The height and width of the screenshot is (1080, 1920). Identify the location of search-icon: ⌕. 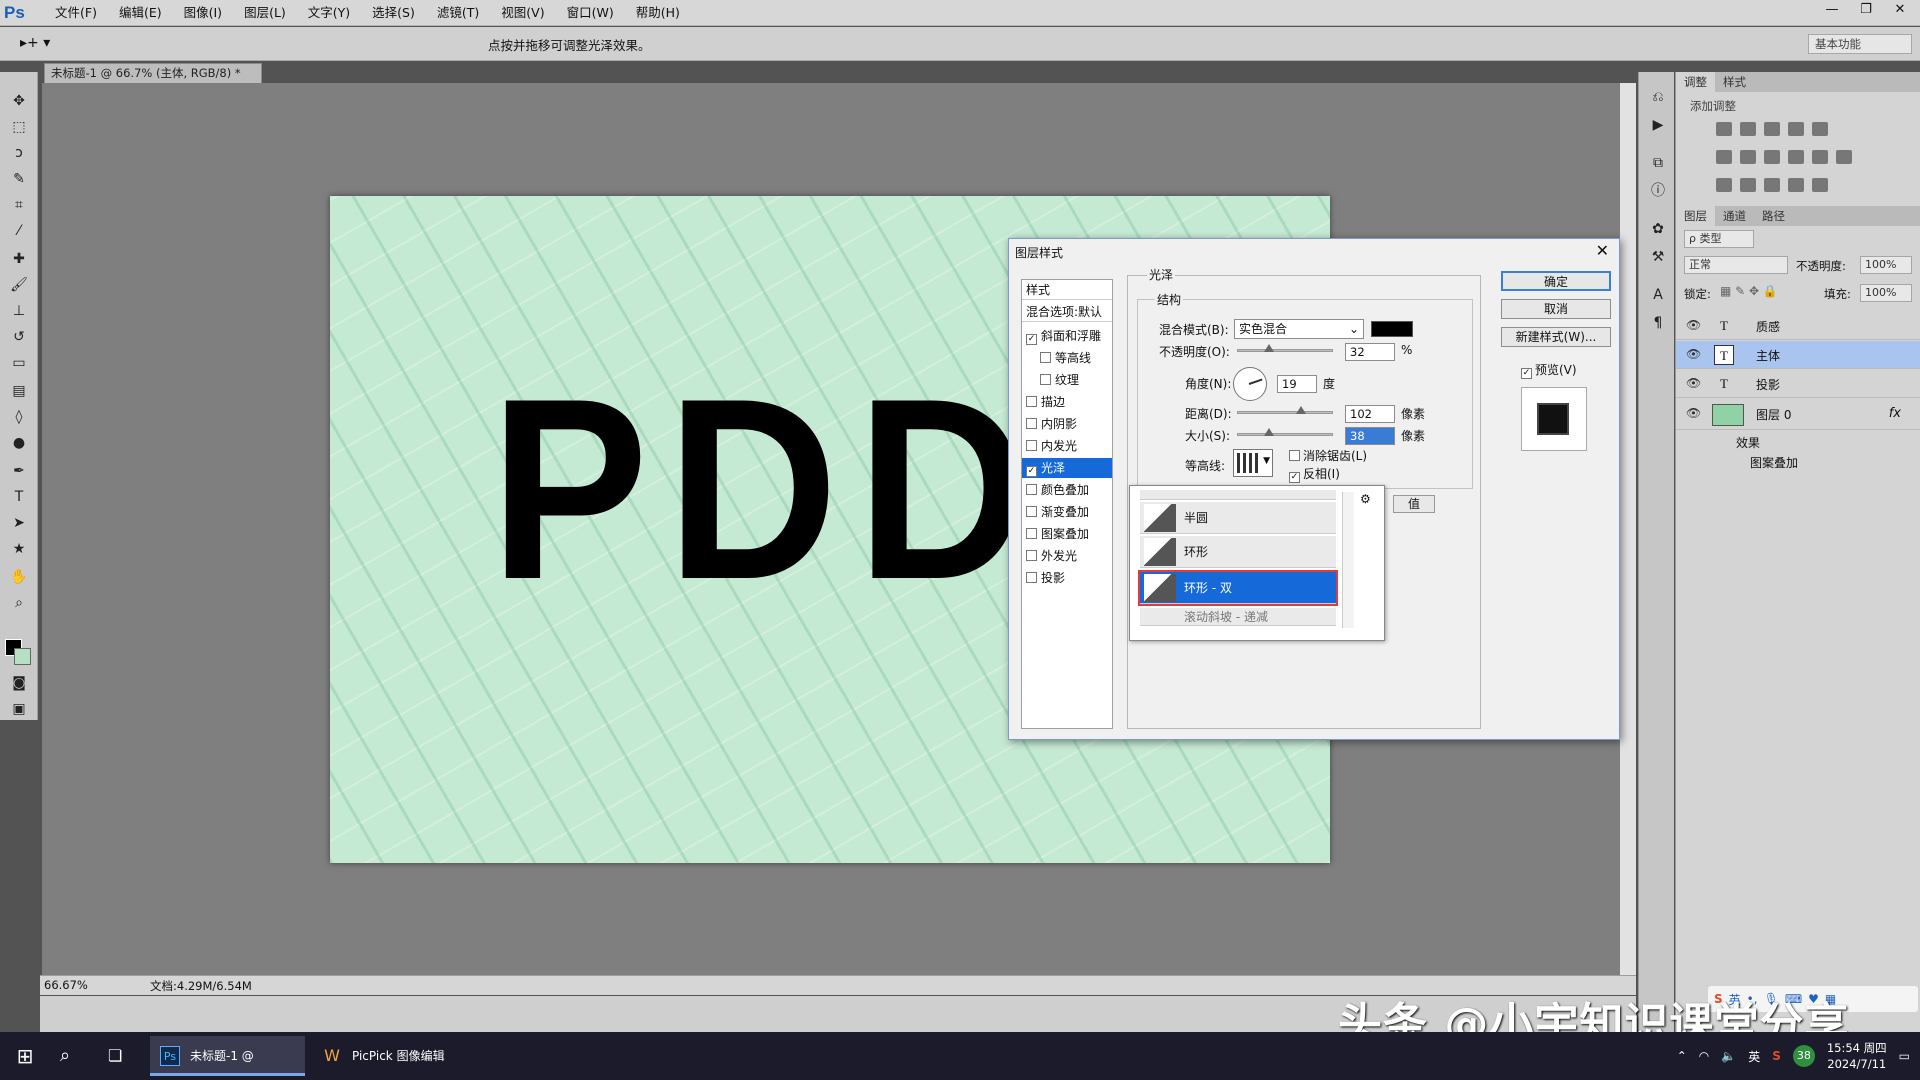
(65, 1056).